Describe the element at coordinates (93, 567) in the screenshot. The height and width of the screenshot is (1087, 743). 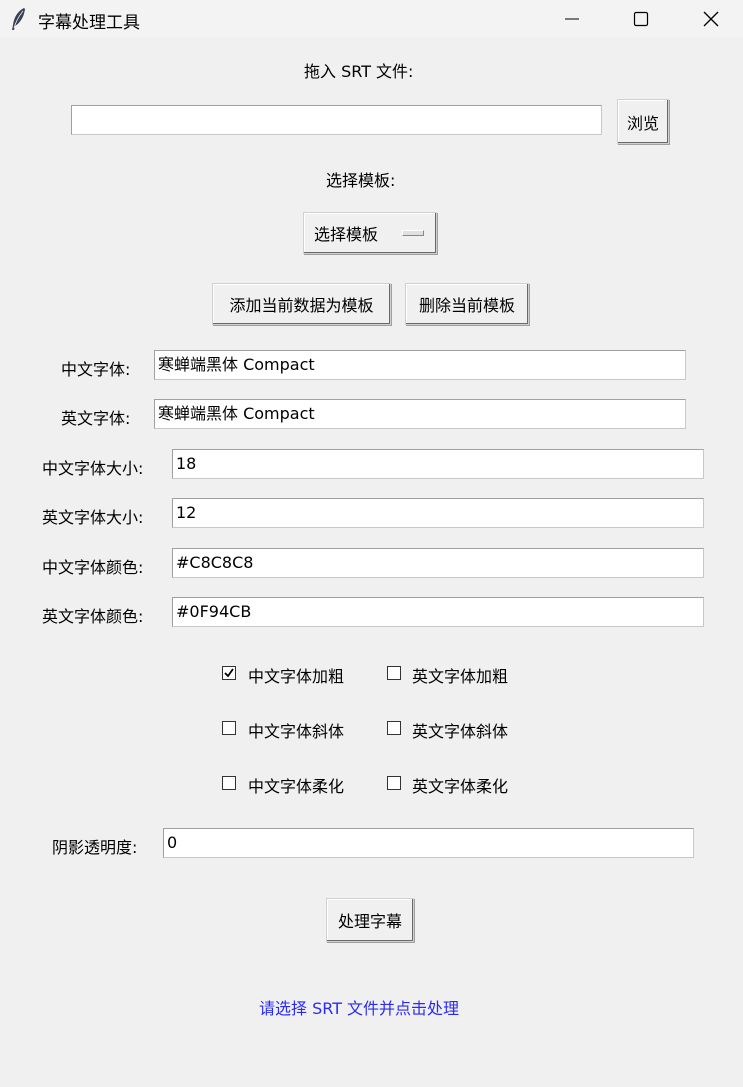
I see `cn-color-label: 中文字体颜色:` at that location.